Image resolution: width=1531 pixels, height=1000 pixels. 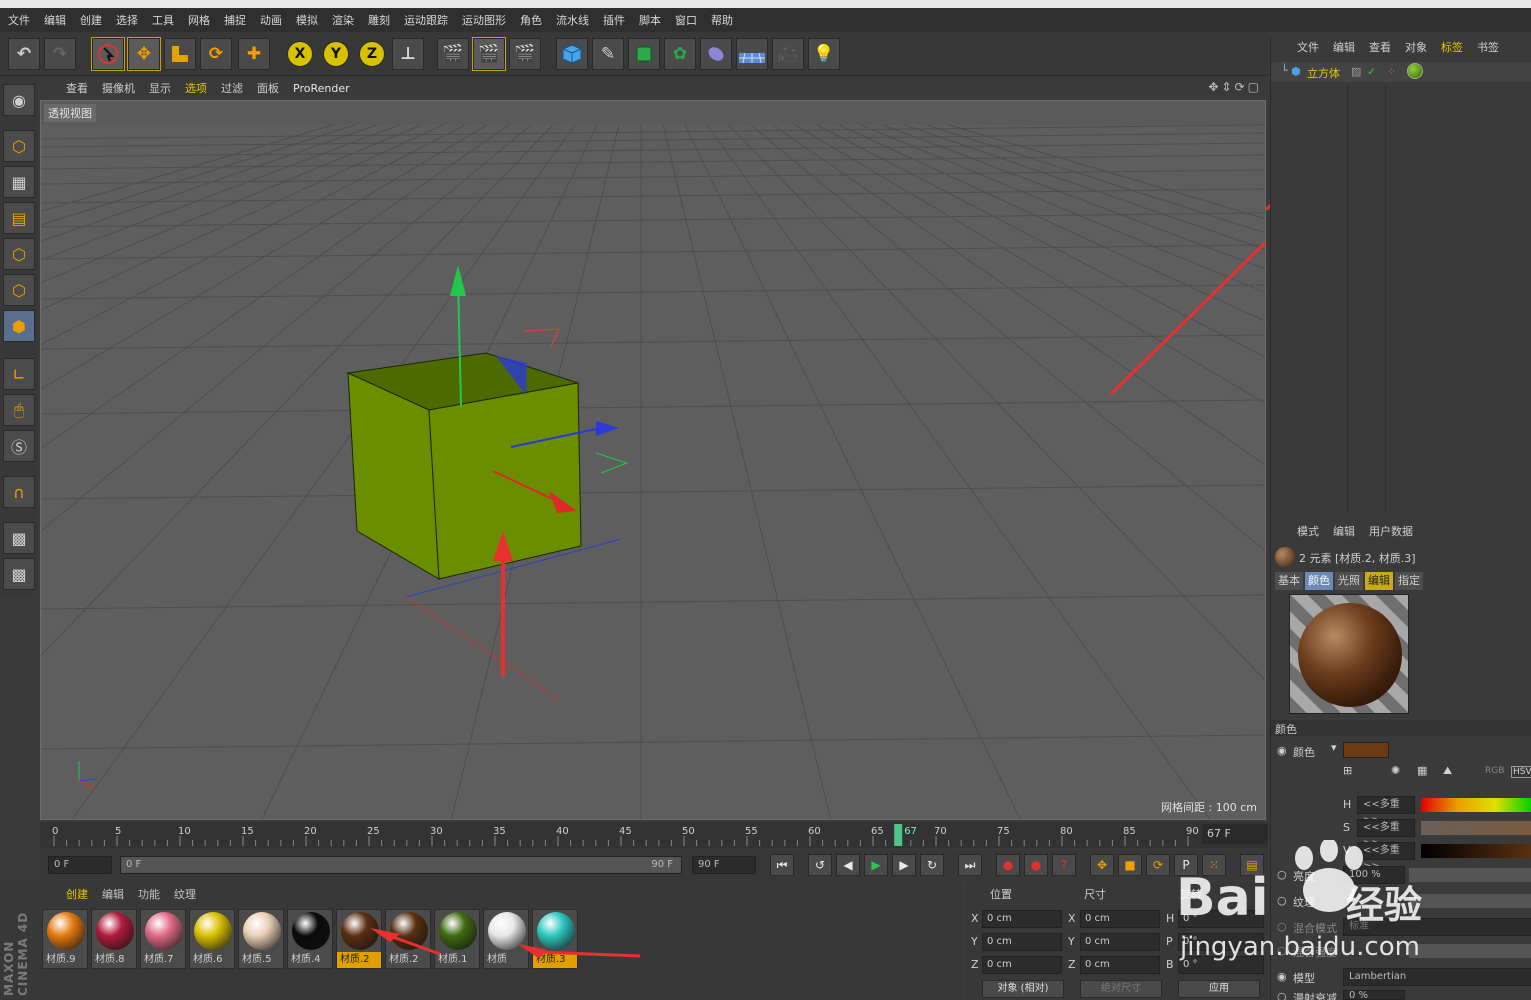 What do you see at coordinates (1470, 901) in the screenshot?
I see `texture-slot` at bounding box center [1470, 901].